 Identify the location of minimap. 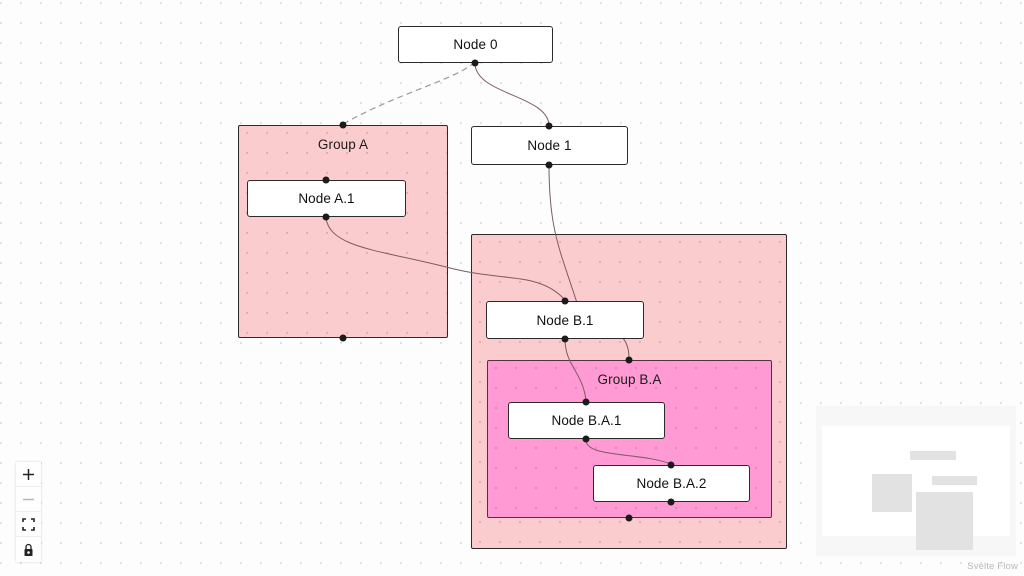
(916, 481).